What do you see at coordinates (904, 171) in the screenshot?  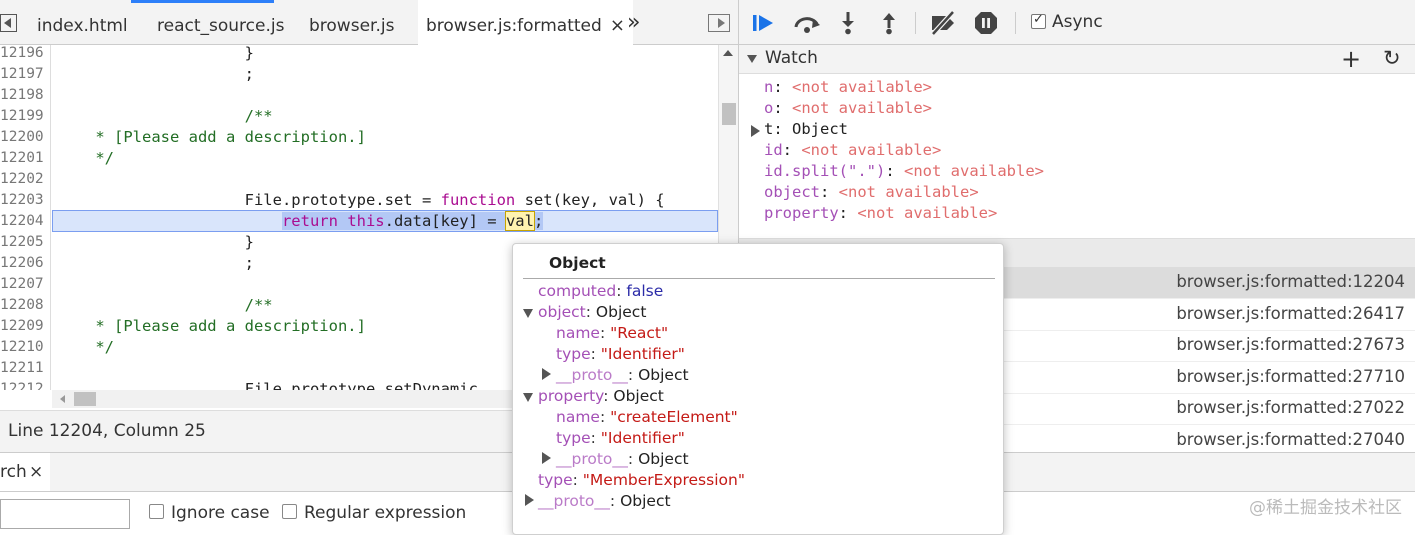 I see `watch-expression: id.split("."): <not available>` at bounding box center [904, 171].